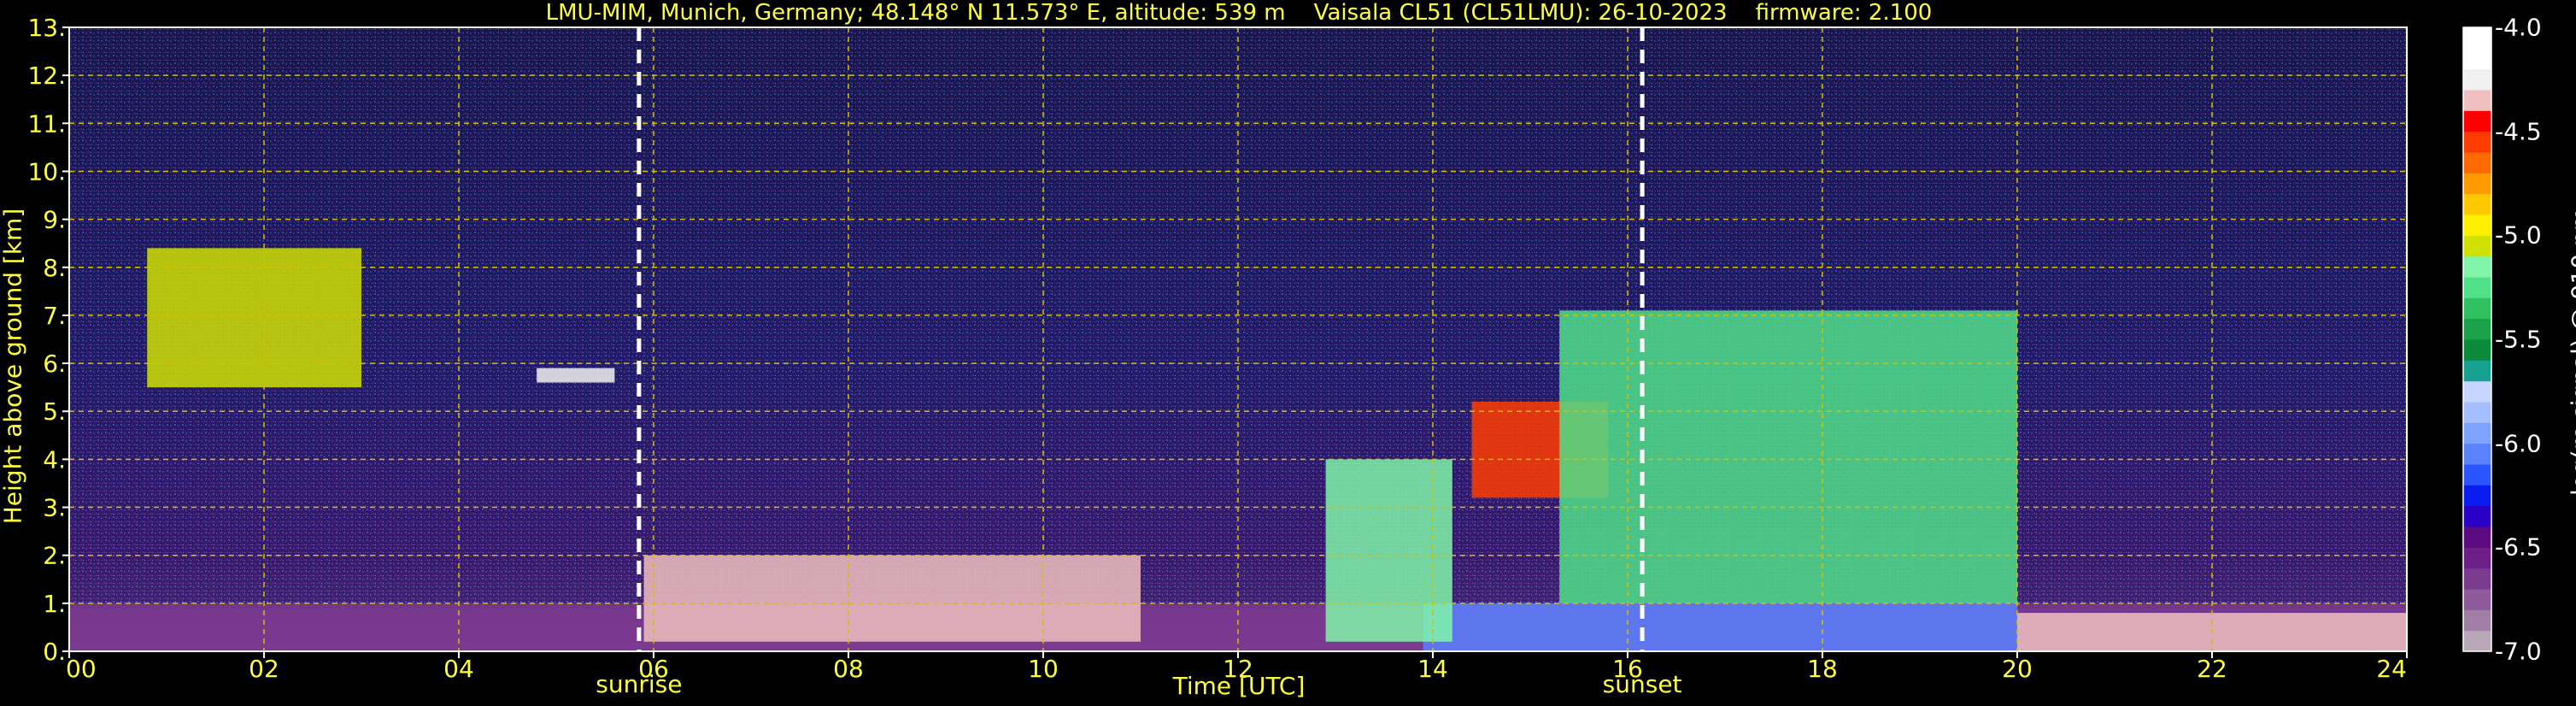 The width and height of the screenshot is (2576, 706). Describe the element at coordinates (2518, 339) in the screenshot. I see `colorbar-tick-label: -5.5` at that location.